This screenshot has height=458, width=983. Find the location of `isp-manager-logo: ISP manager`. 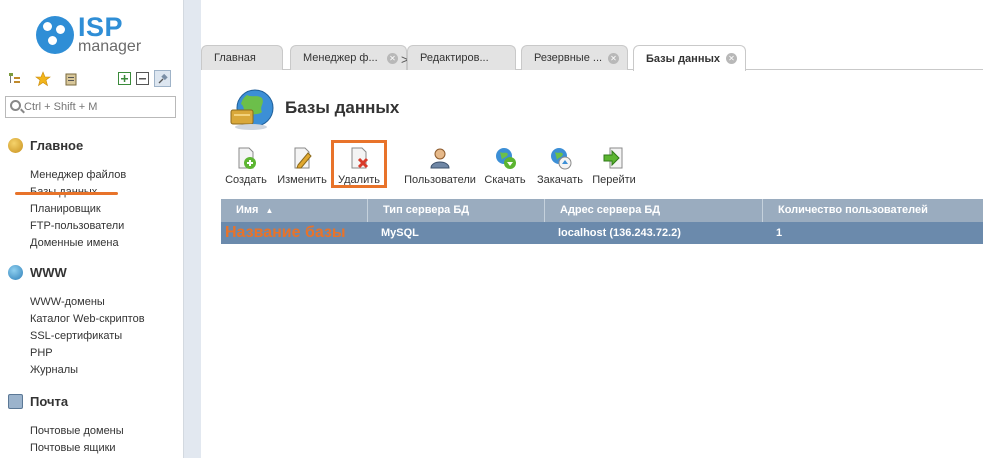

isp-manager-logo: ISP manager is located at coordinates (96, 34).